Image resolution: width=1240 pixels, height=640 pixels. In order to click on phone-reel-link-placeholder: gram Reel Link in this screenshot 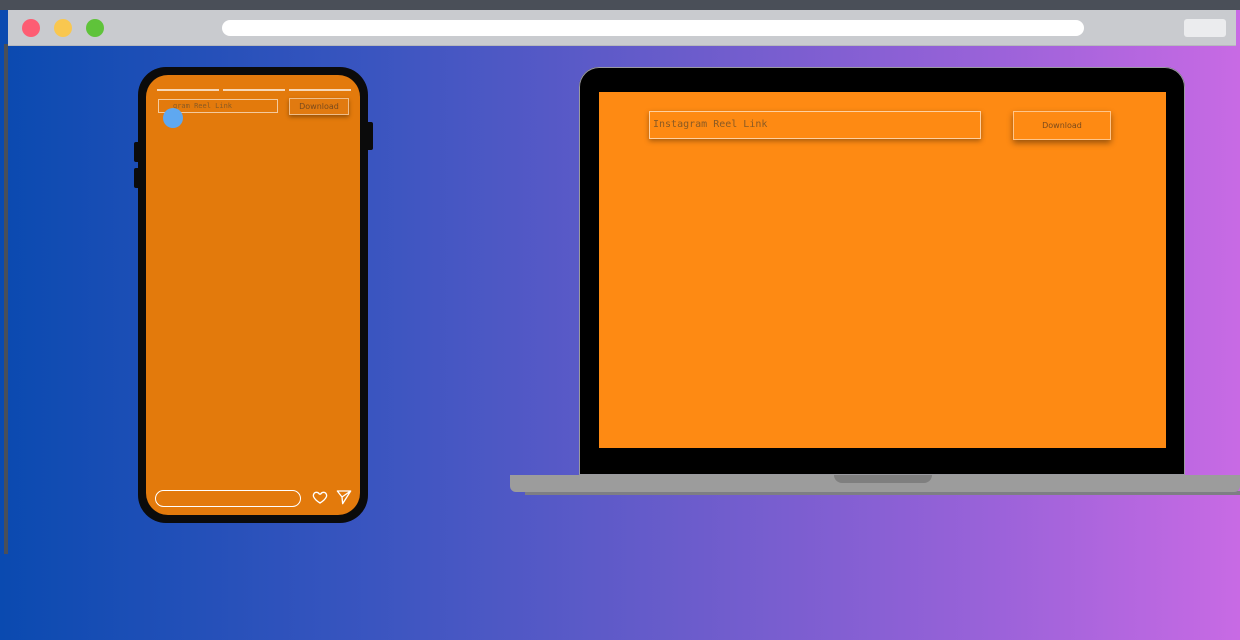, I will do `click(203, 106)`.